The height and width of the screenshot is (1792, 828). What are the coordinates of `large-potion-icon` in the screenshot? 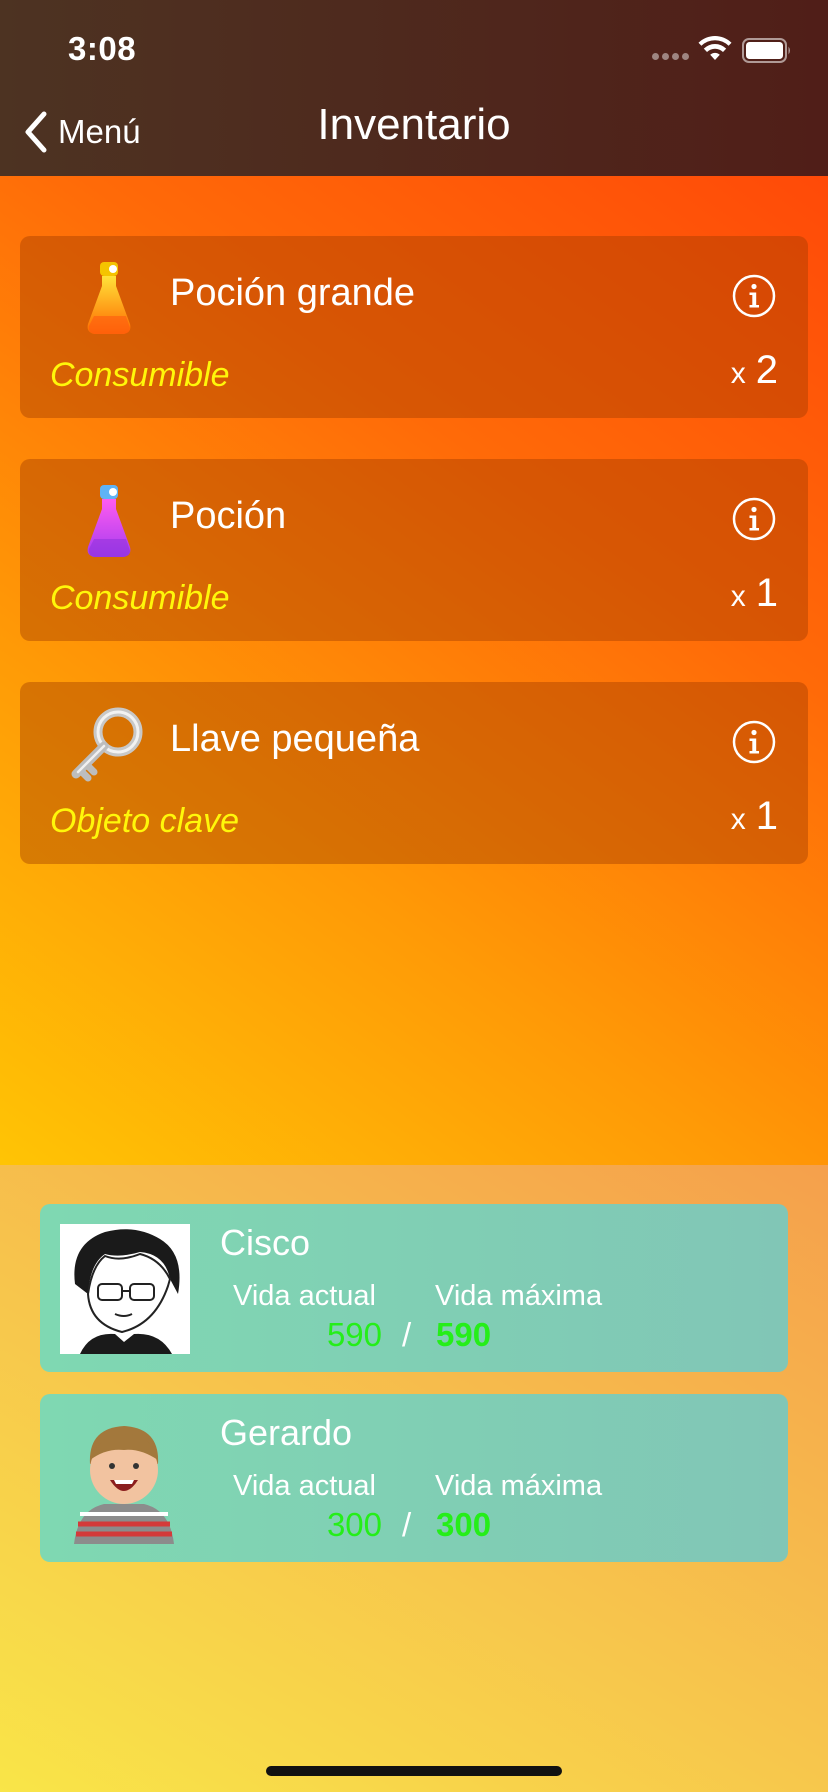 It's located at (109, 298).